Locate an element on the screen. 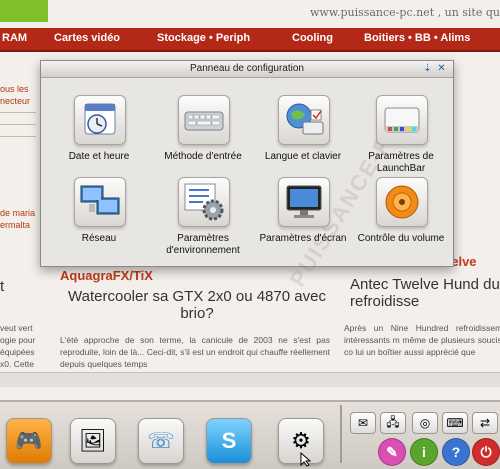  item-label: Contrôle du volume is located at coordinates (401, 238).